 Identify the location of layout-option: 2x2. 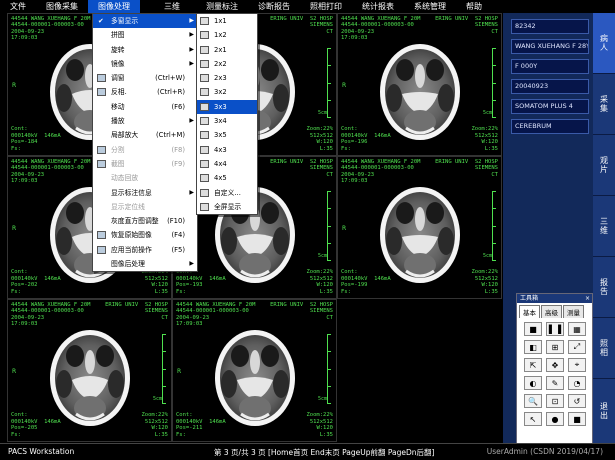
(227, 64).